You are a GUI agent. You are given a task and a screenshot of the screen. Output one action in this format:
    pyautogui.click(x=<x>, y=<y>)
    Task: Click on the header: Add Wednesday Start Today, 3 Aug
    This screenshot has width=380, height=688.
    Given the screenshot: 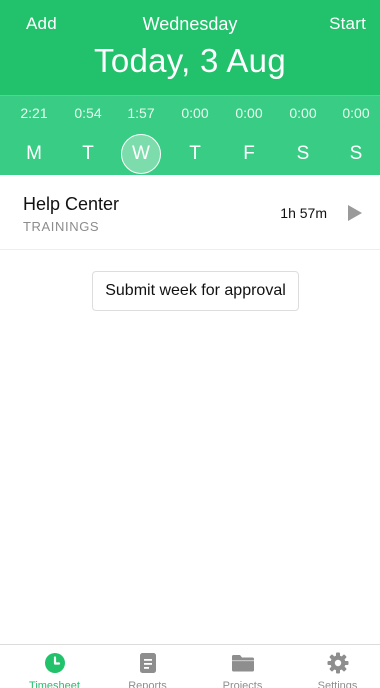 What is the action you would take?
    pyautogui.click(x=190, y=47)
    